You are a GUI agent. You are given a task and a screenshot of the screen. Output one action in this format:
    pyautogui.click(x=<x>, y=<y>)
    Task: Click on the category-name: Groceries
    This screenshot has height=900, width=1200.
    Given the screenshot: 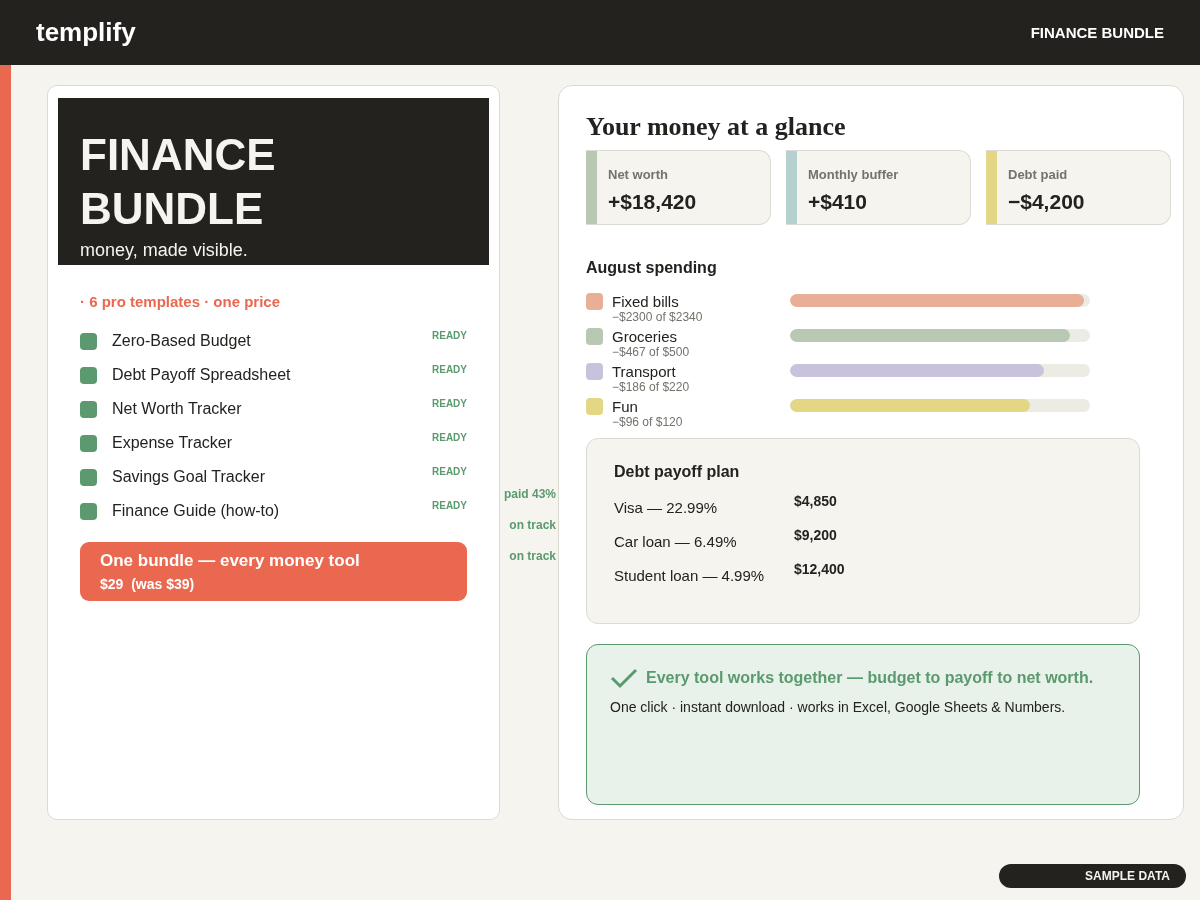 What is the action you would take?
    pyautogui.click(x=645, y=336)
    